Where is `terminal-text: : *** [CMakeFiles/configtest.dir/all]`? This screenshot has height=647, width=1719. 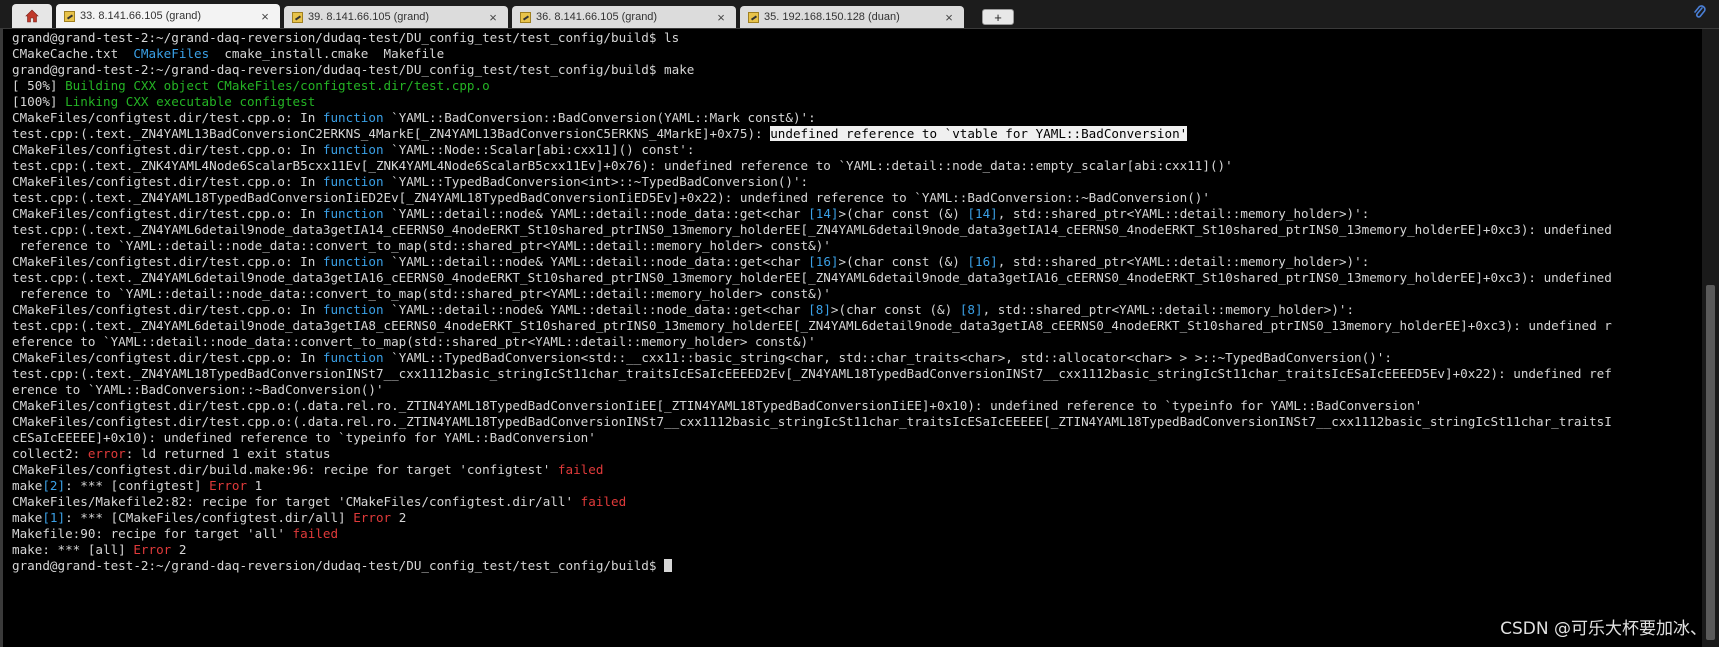
terminal-text: : *** [CMakeFiles/configtest.dir/all] is located at coordinates (209, 517).